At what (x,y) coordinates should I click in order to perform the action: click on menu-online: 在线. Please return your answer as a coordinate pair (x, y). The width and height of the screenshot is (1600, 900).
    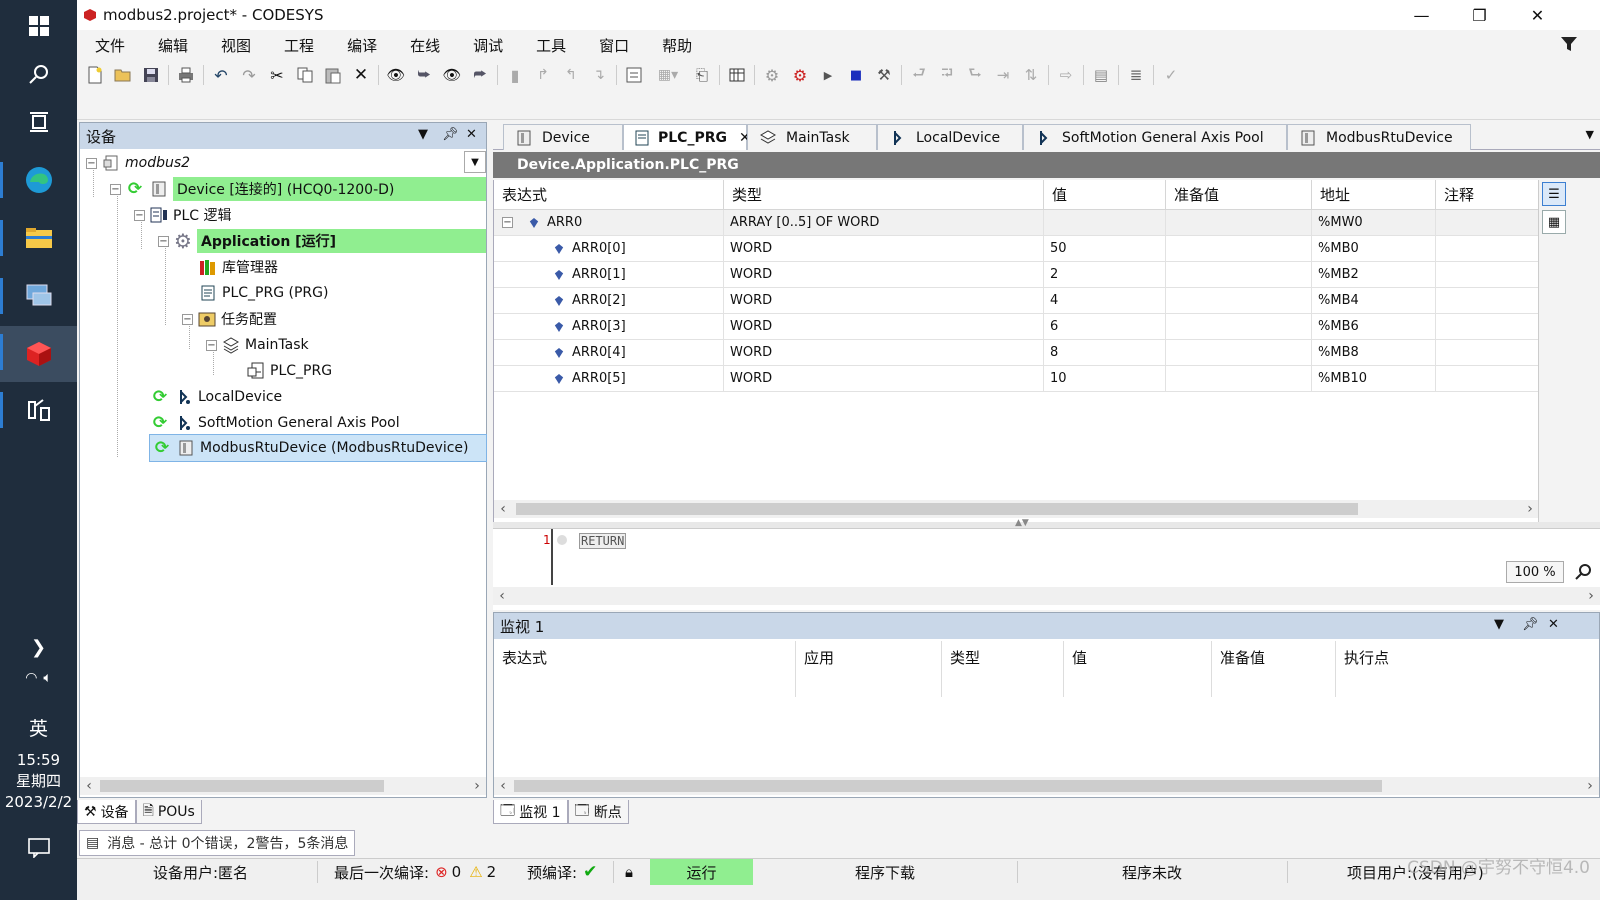
    Looking at the image, I should click on (423, 45).